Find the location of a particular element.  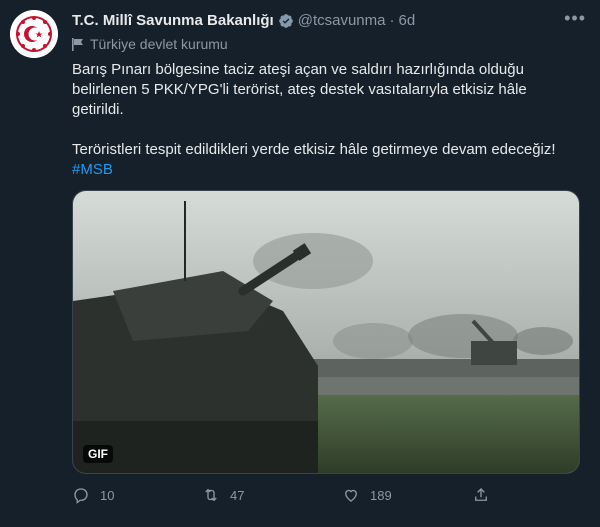

heart-icon is located at coordinates (351, 495).